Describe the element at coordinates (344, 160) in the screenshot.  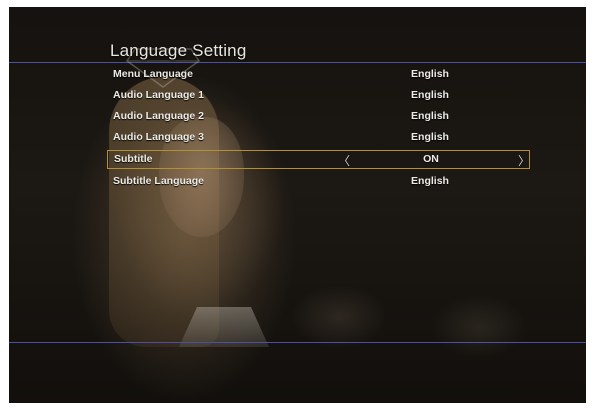
I see `chevron-left-icon: 〈` at that location.